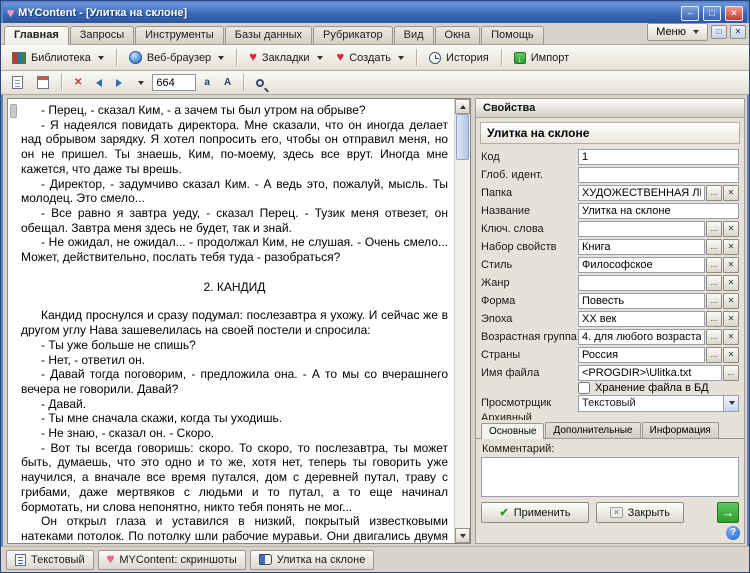  What do you see at coordinates (58, 58) in the screenshot?
I see `library-button: Библиотека` at bounding box center [58, 58].